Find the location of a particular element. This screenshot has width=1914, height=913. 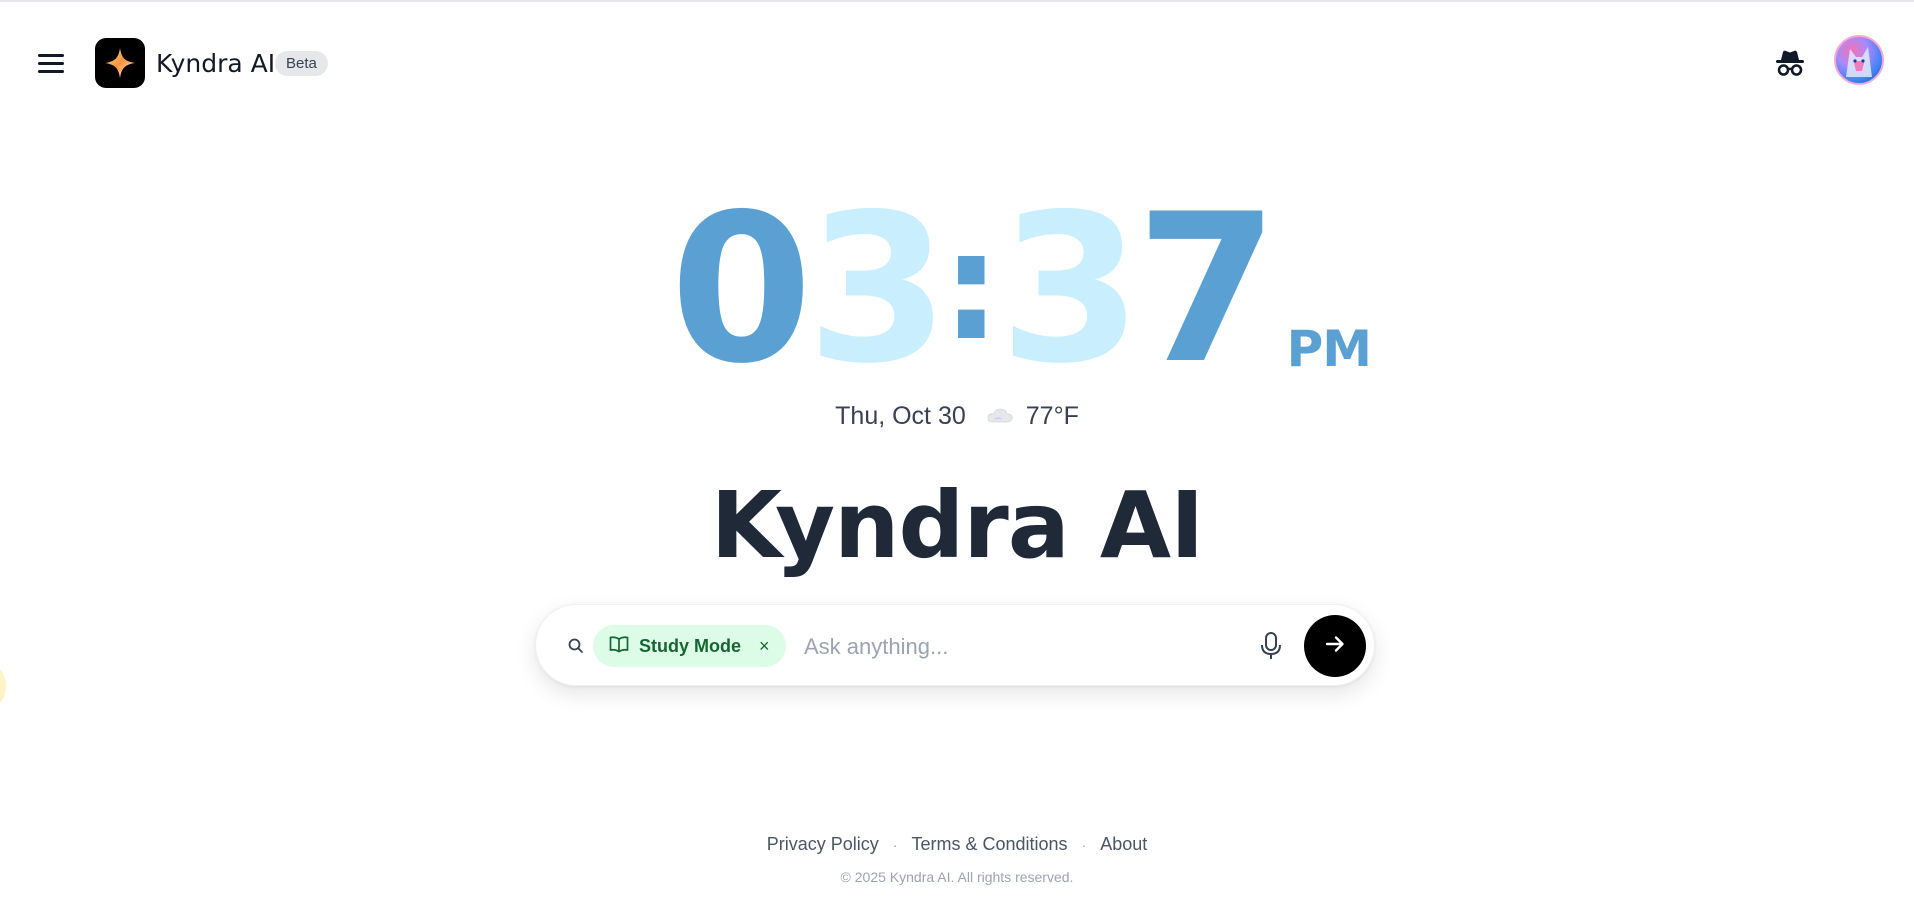

clock-colon: : is located at coordinates (971, 287).